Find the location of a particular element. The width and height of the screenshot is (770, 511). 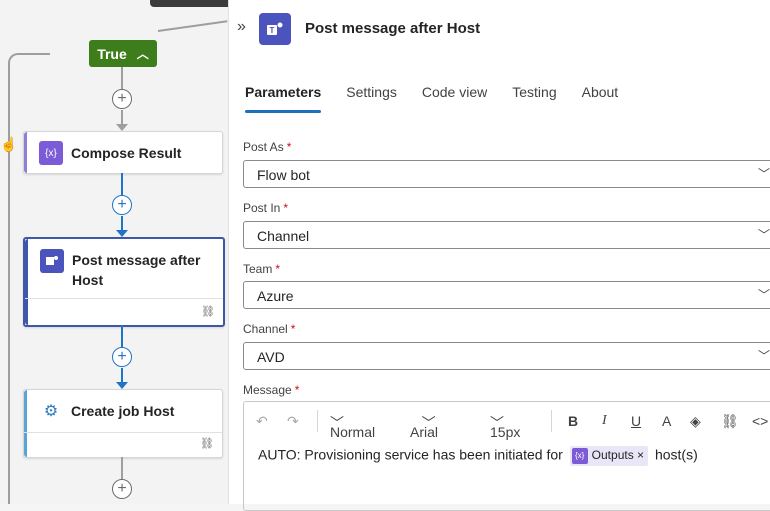

tab-code-view: Code view is located at coordinates (454, 98).